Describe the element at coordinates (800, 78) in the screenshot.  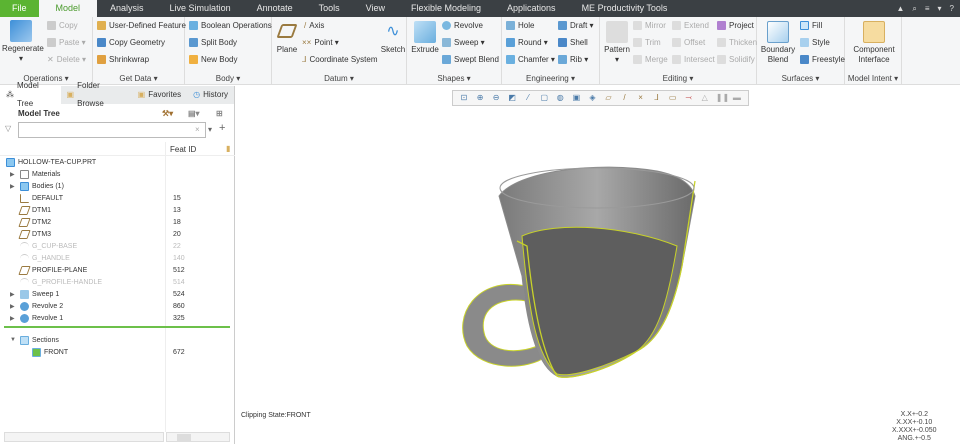
I see `group-label-surfaces: Surfaces ▾` at that location.